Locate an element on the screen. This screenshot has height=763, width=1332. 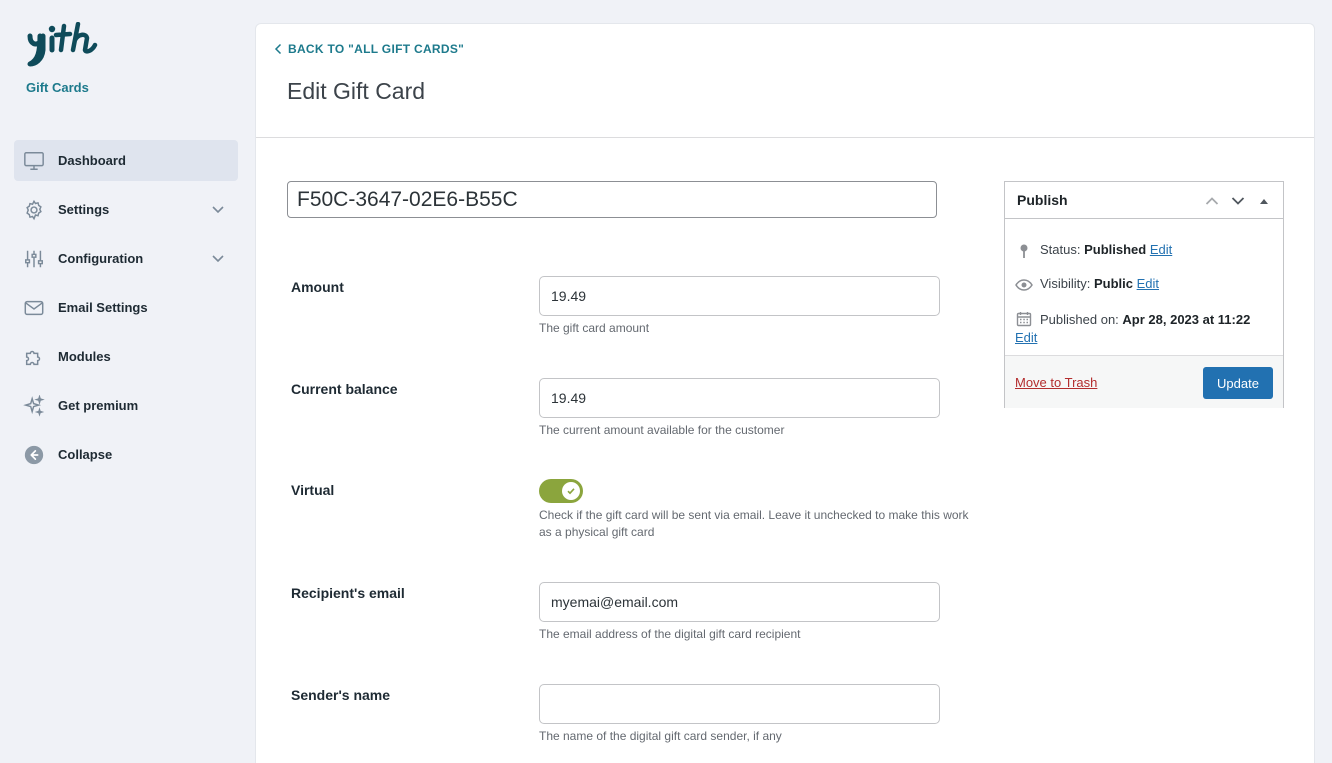
sidebar-item-email-settings: Email Settings is located at coordinates (126, 307).